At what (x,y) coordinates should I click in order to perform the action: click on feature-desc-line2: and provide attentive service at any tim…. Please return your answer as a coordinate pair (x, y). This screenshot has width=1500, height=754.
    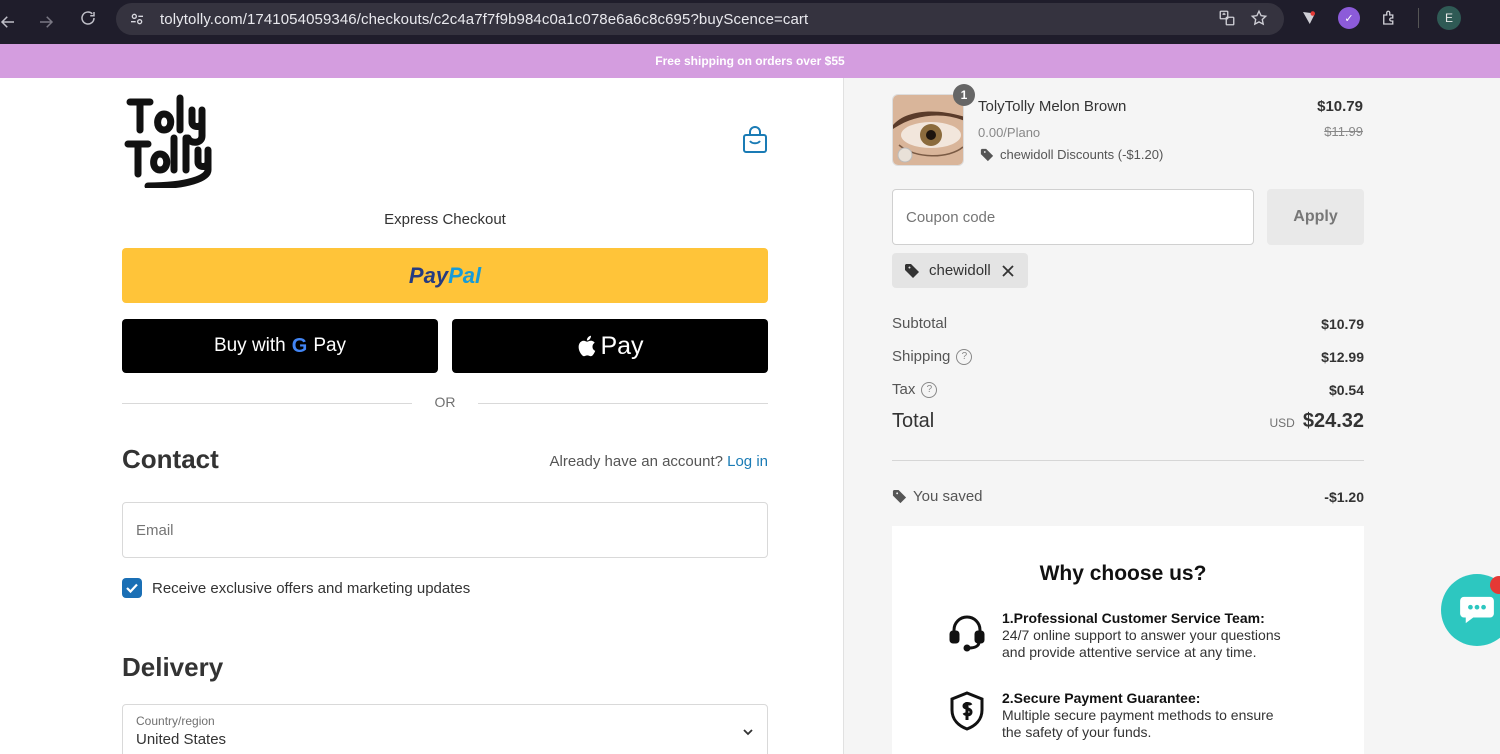
    Looking at the image, I should click on (1129, 652).